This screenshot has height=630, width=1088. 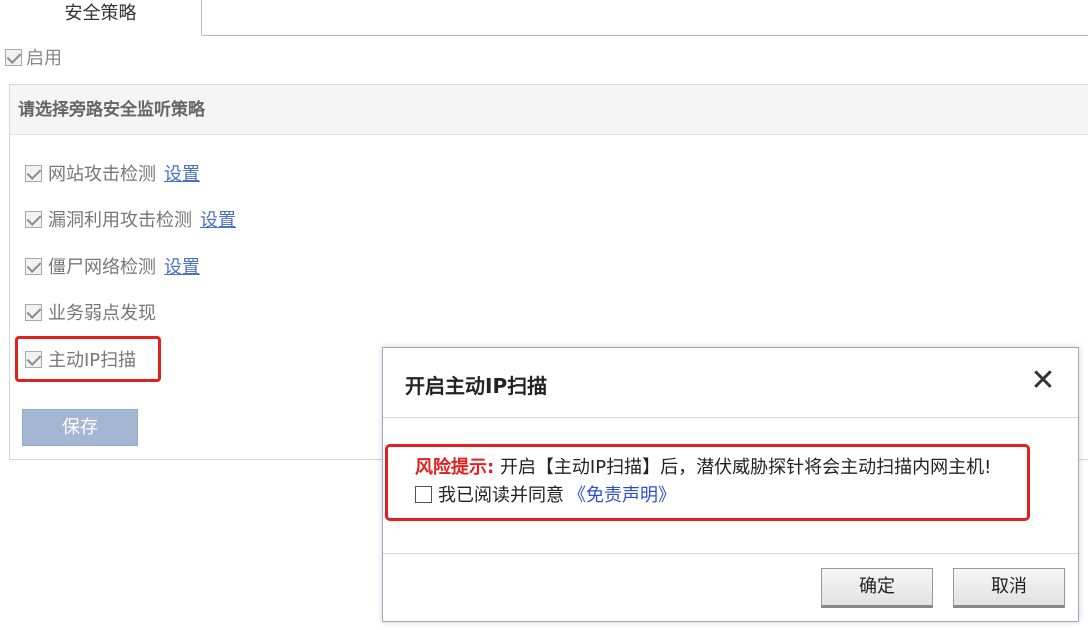 What do you see at coordinates (182, 266) in the screenshot?
I see `botnet-settings-link: 设置` at bounding box center [182, 266].